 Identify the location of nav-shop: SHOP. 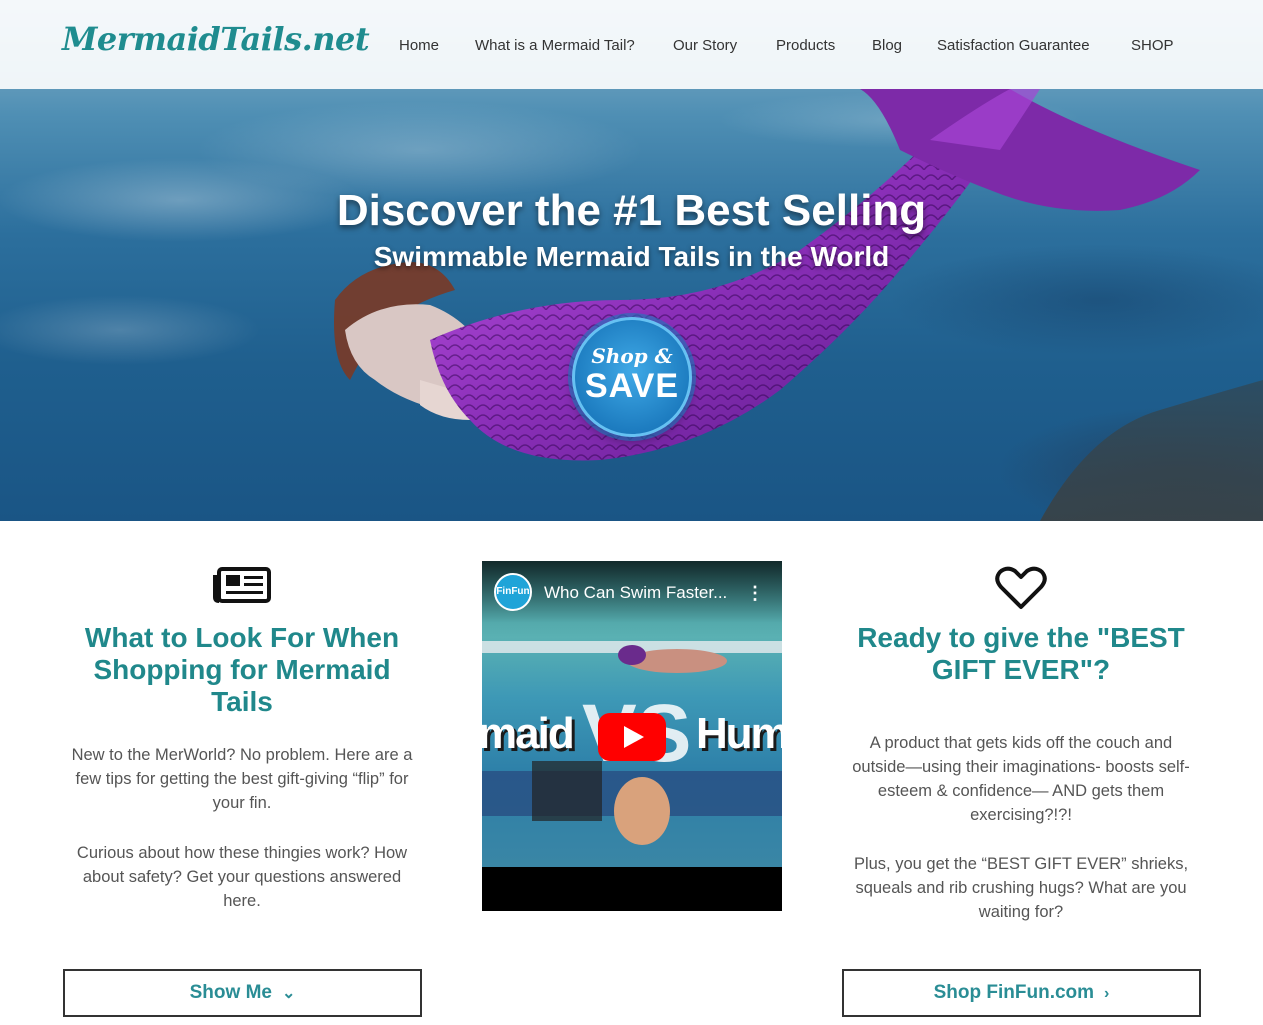
(1152, 45).